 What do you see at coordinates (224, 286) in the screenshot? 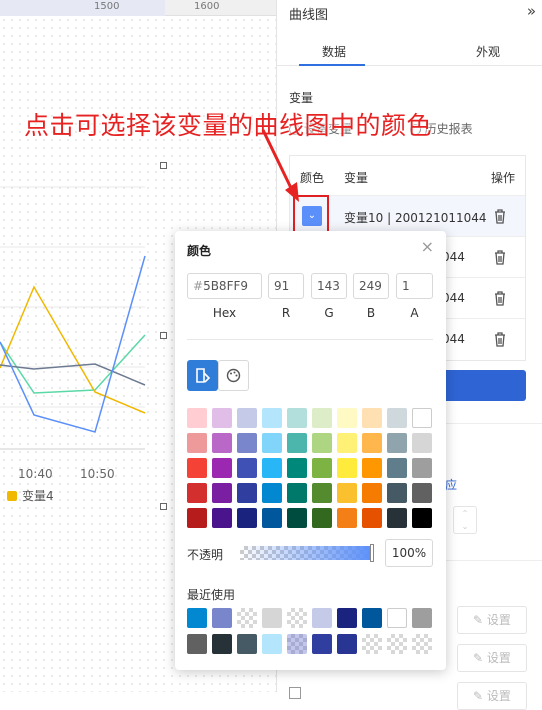
I see `hex-input: #5B8FF9` at bounding box center [224, 286].